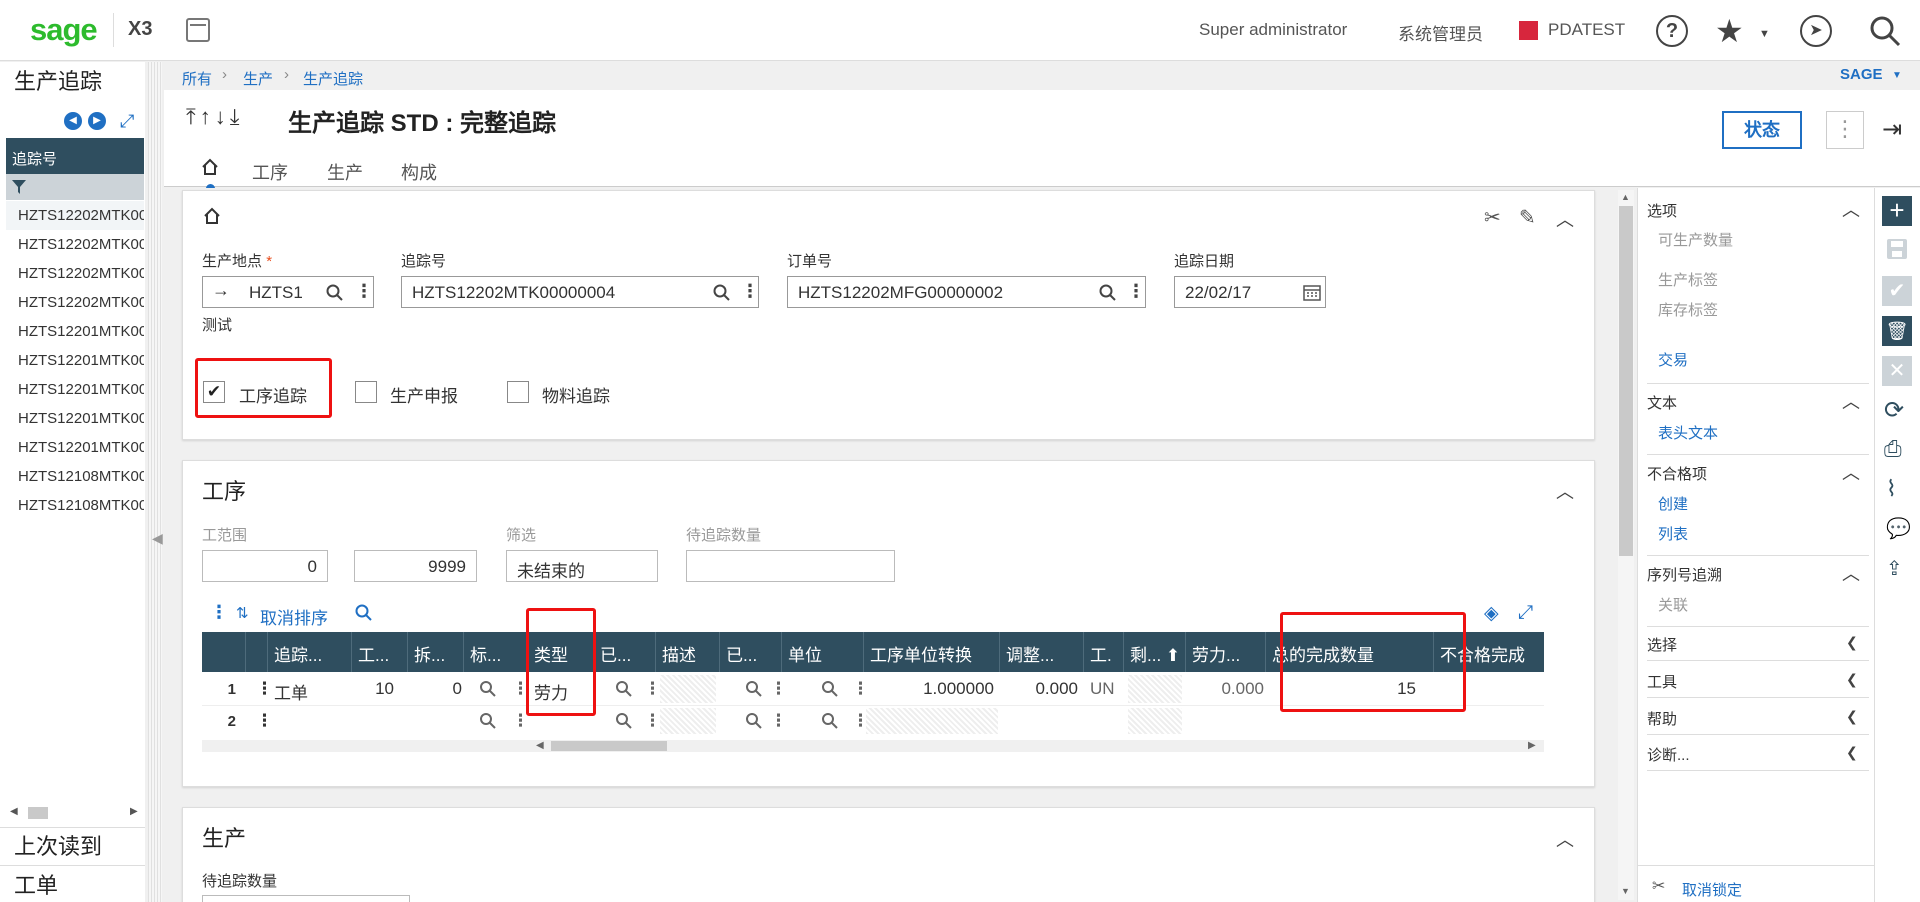  I want to click on breadcrumb-item: 生产, so click(258, 78).